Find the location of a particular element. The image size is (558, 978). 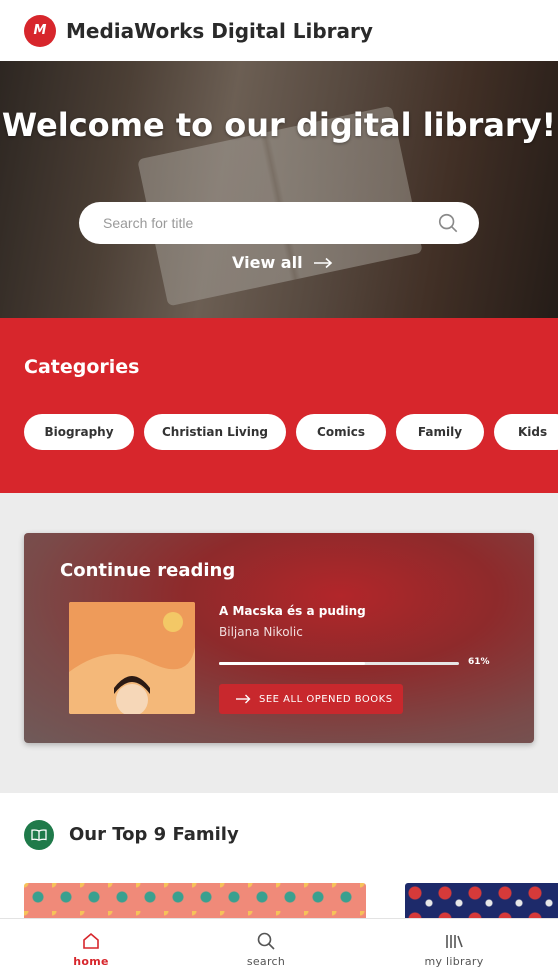

nav-search-label: search is located at coordinates (266, 961).